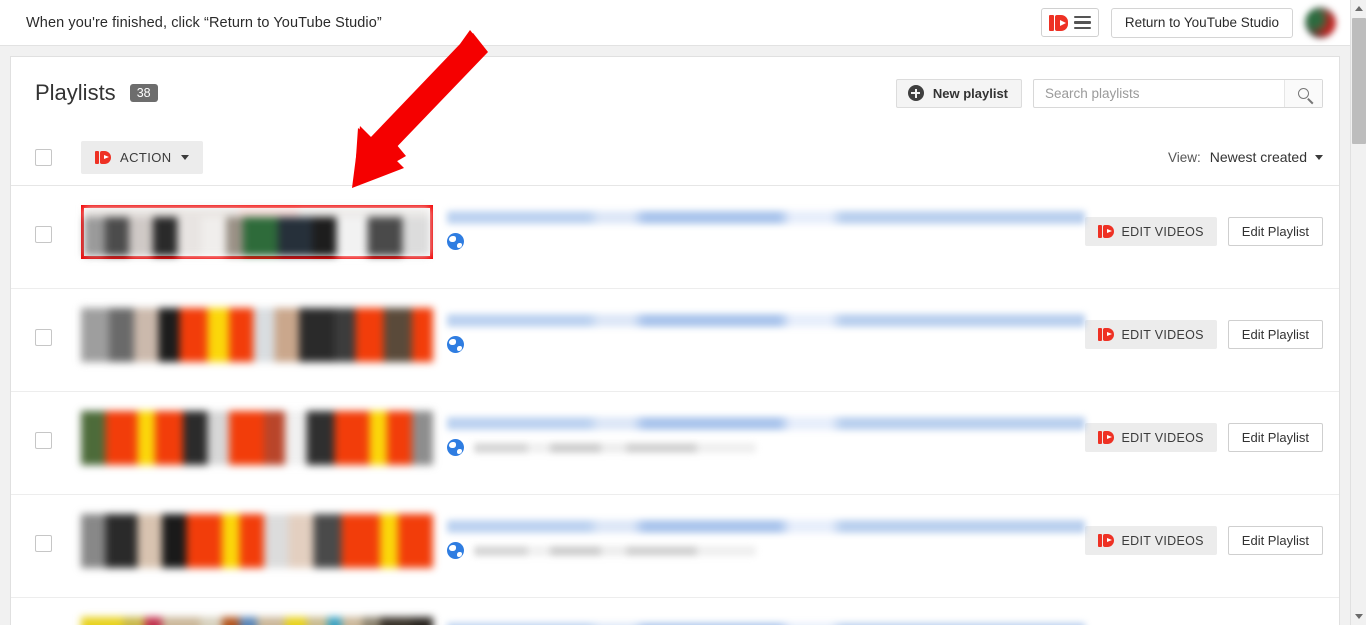 This screenshot has height=625, width=1366. I want to click on header-actions: New playlist, so click(1109, 93).